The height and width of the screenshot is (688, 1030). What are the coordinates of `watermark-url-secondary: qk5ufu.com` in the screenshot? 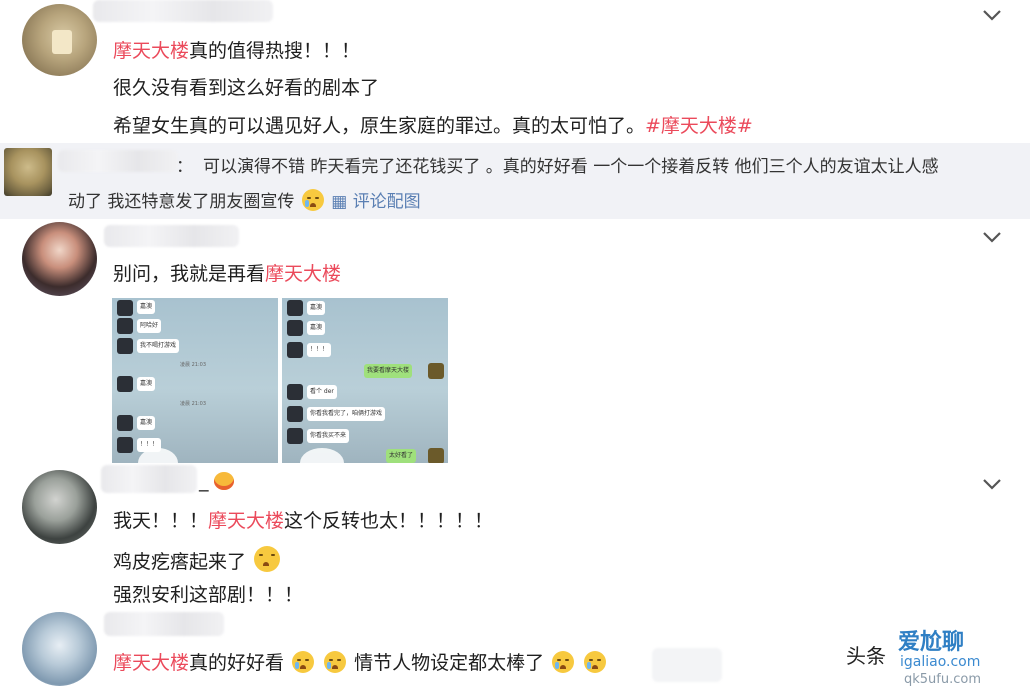 It's located at (943, 679).